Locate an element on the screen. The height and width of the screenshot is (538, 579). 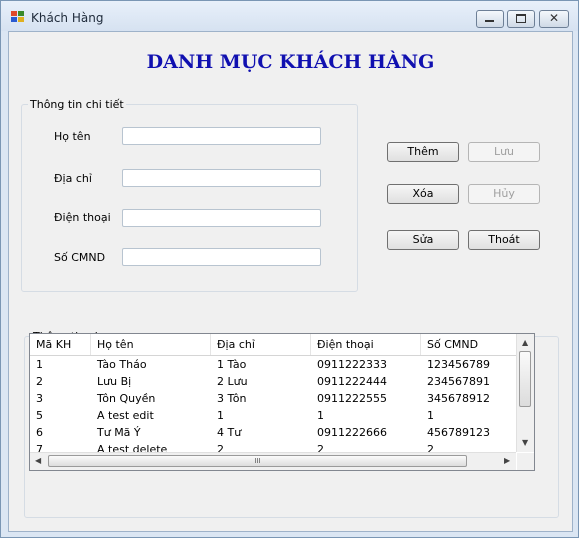
window-title: Khách Hàng is located at coordinates (67, 18).